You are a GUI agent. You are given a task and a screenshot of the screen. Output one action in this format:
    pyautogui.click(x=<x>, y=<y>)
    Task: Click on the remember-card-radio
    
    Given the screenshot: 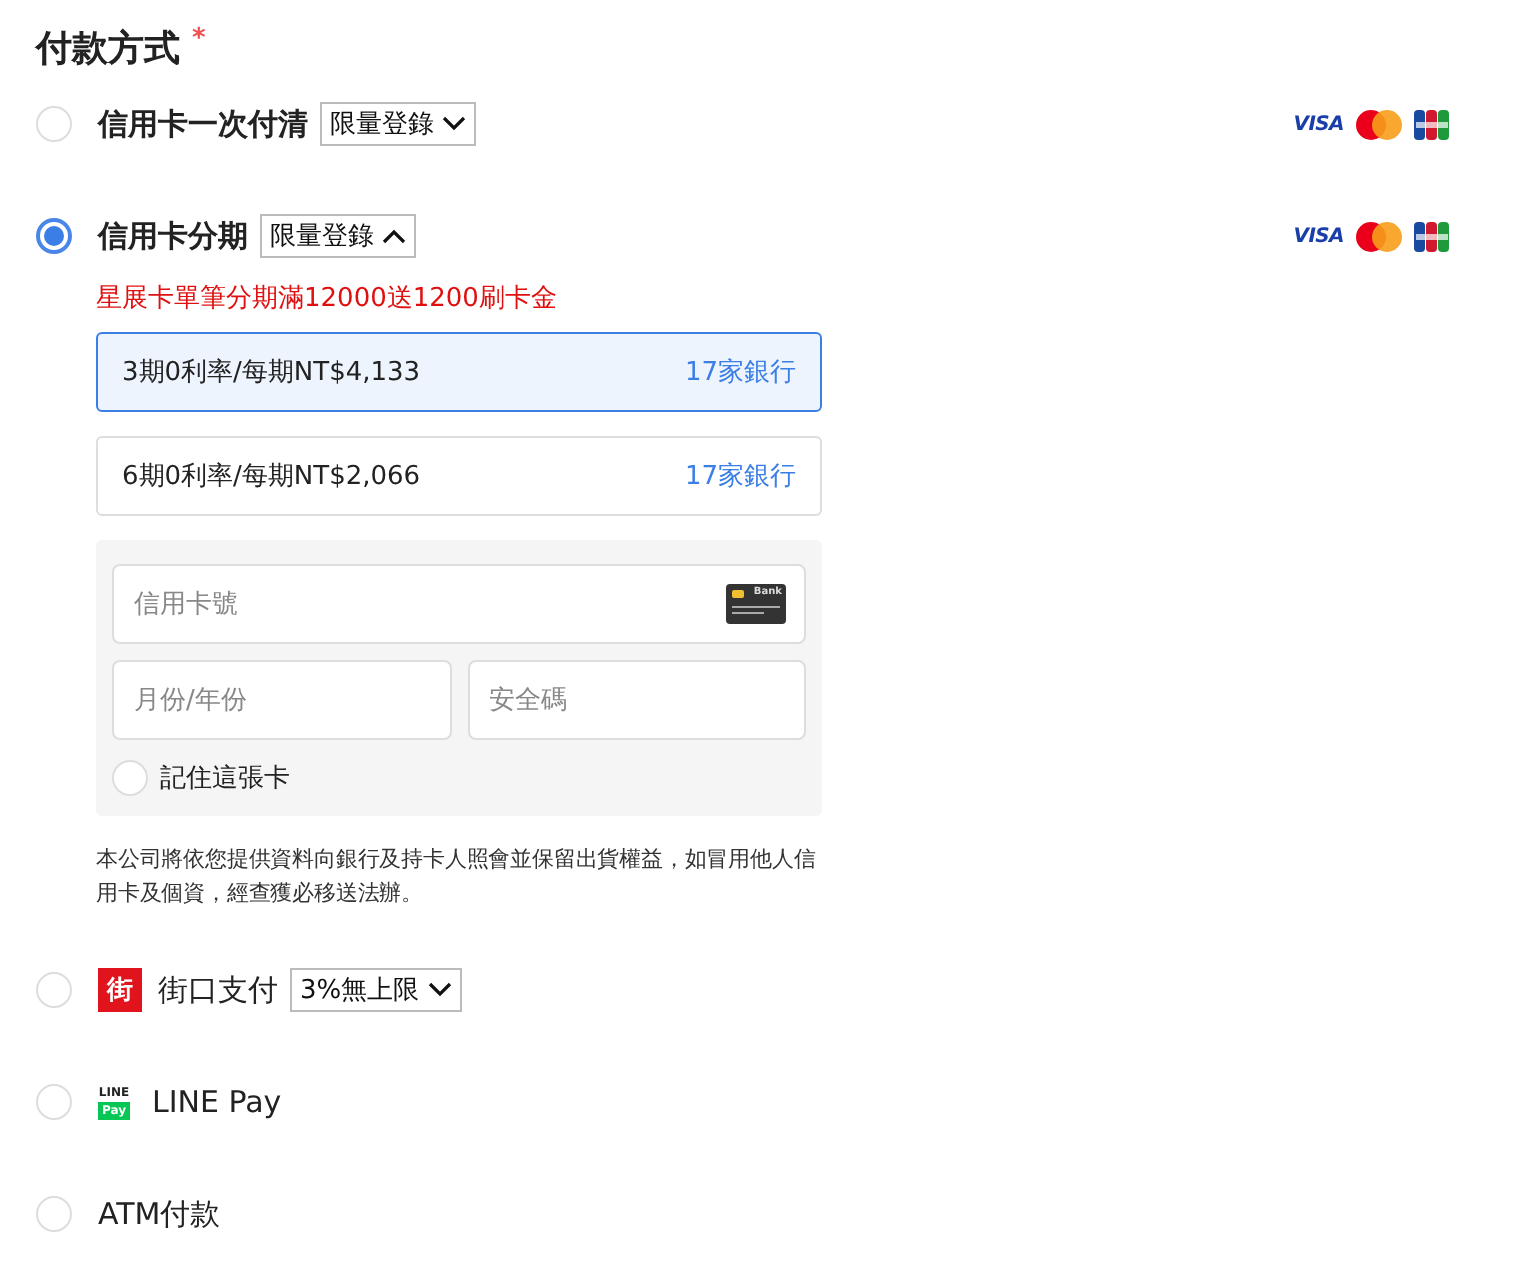 What is the action you would take?
    pyautogui.click(x=130, y=778)
    